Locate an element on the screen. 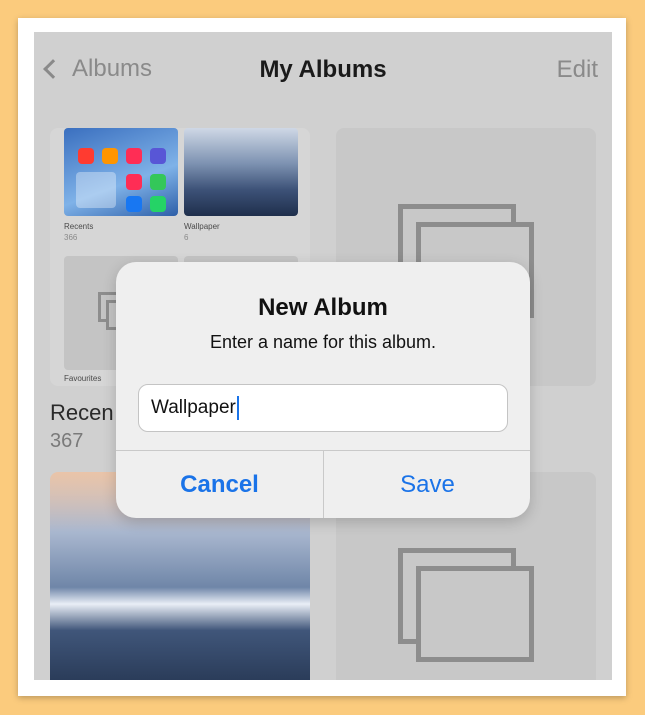  preview-wallpaper-thumbnail is located at coordinates (241, 172).